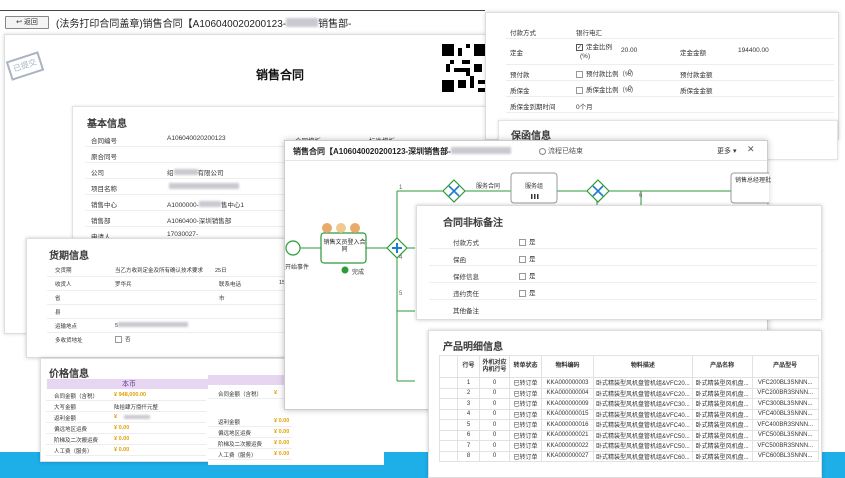 Image resolution: width=845 pixels, height=478 pixels. What do you see at coordinates (696, 75) in the screenshot?
I see `field-label: 预付款金额` at bounding box center [696, 75].